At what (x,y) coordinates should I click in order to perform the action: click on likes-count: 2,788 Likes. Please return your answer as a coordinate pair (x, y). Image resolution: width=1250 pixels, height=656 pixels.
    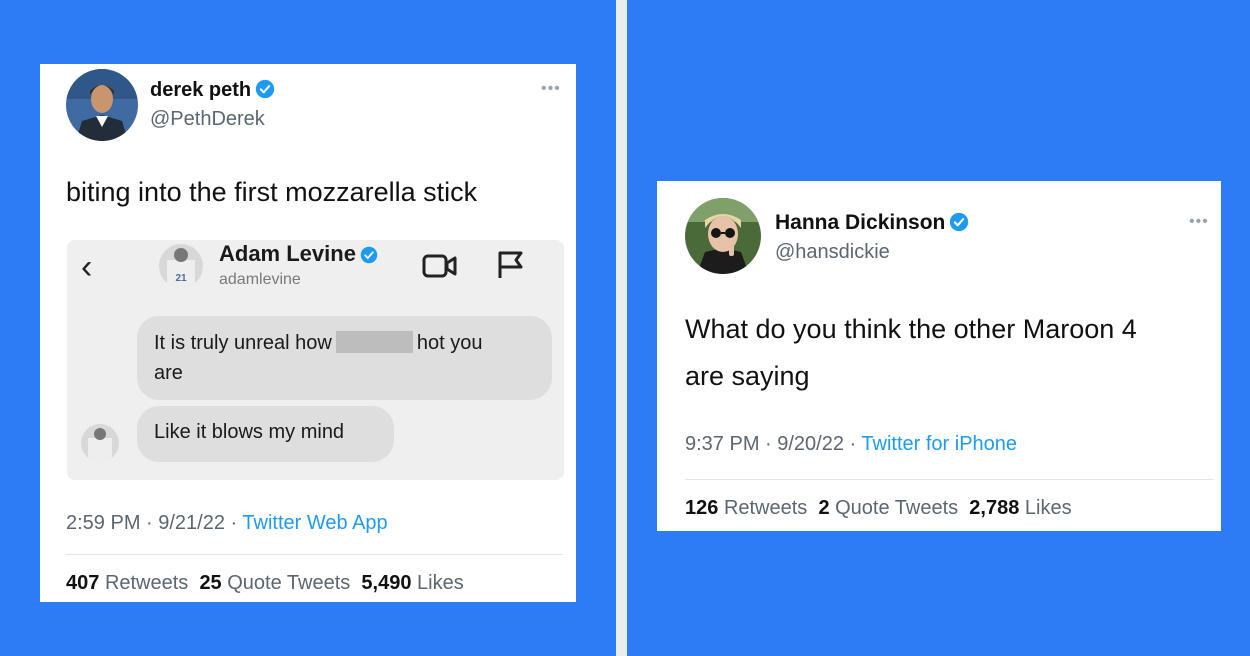
    Looking at the image, I should click on (1020, 508).